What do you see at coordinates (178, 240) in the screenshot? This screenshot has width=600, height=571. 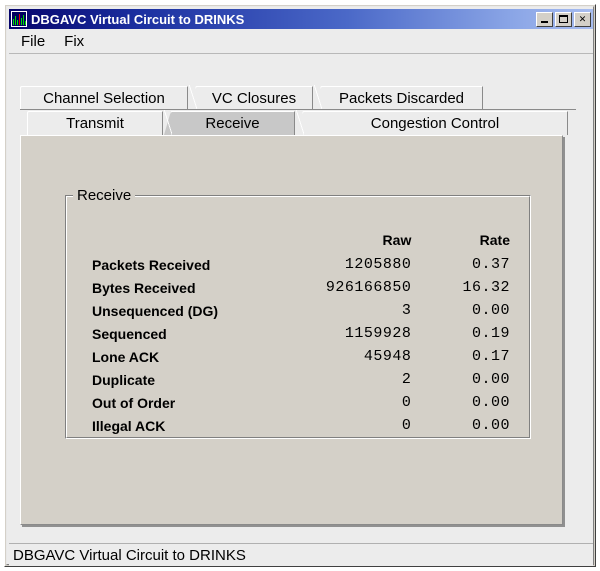 I see `column-header-name` at bounding box center [178, 240].